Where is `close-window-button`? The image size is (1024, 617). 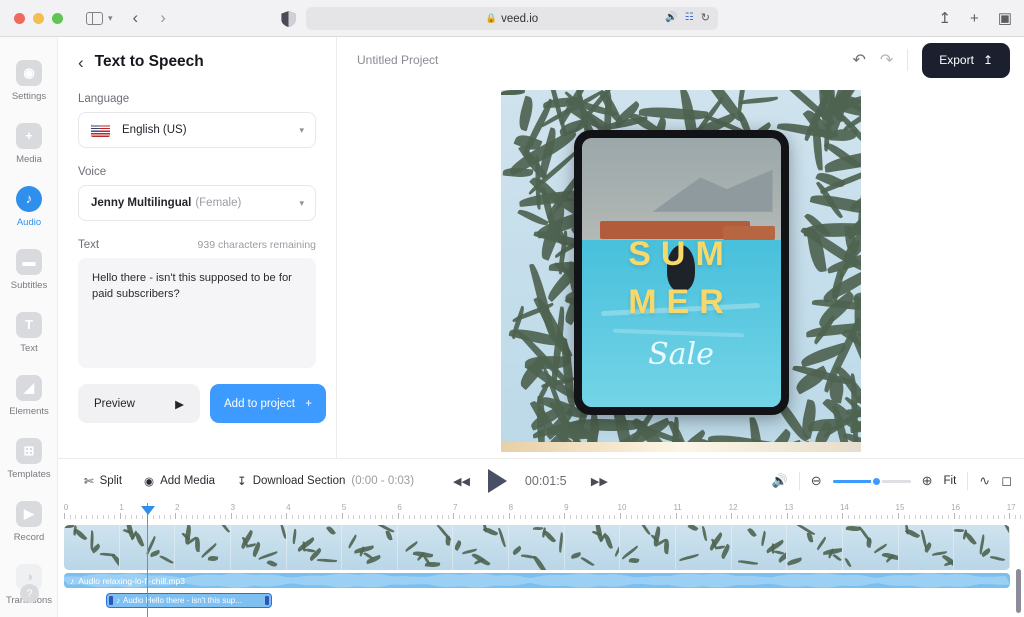 close-window-button is located at coordinates (19, 18).